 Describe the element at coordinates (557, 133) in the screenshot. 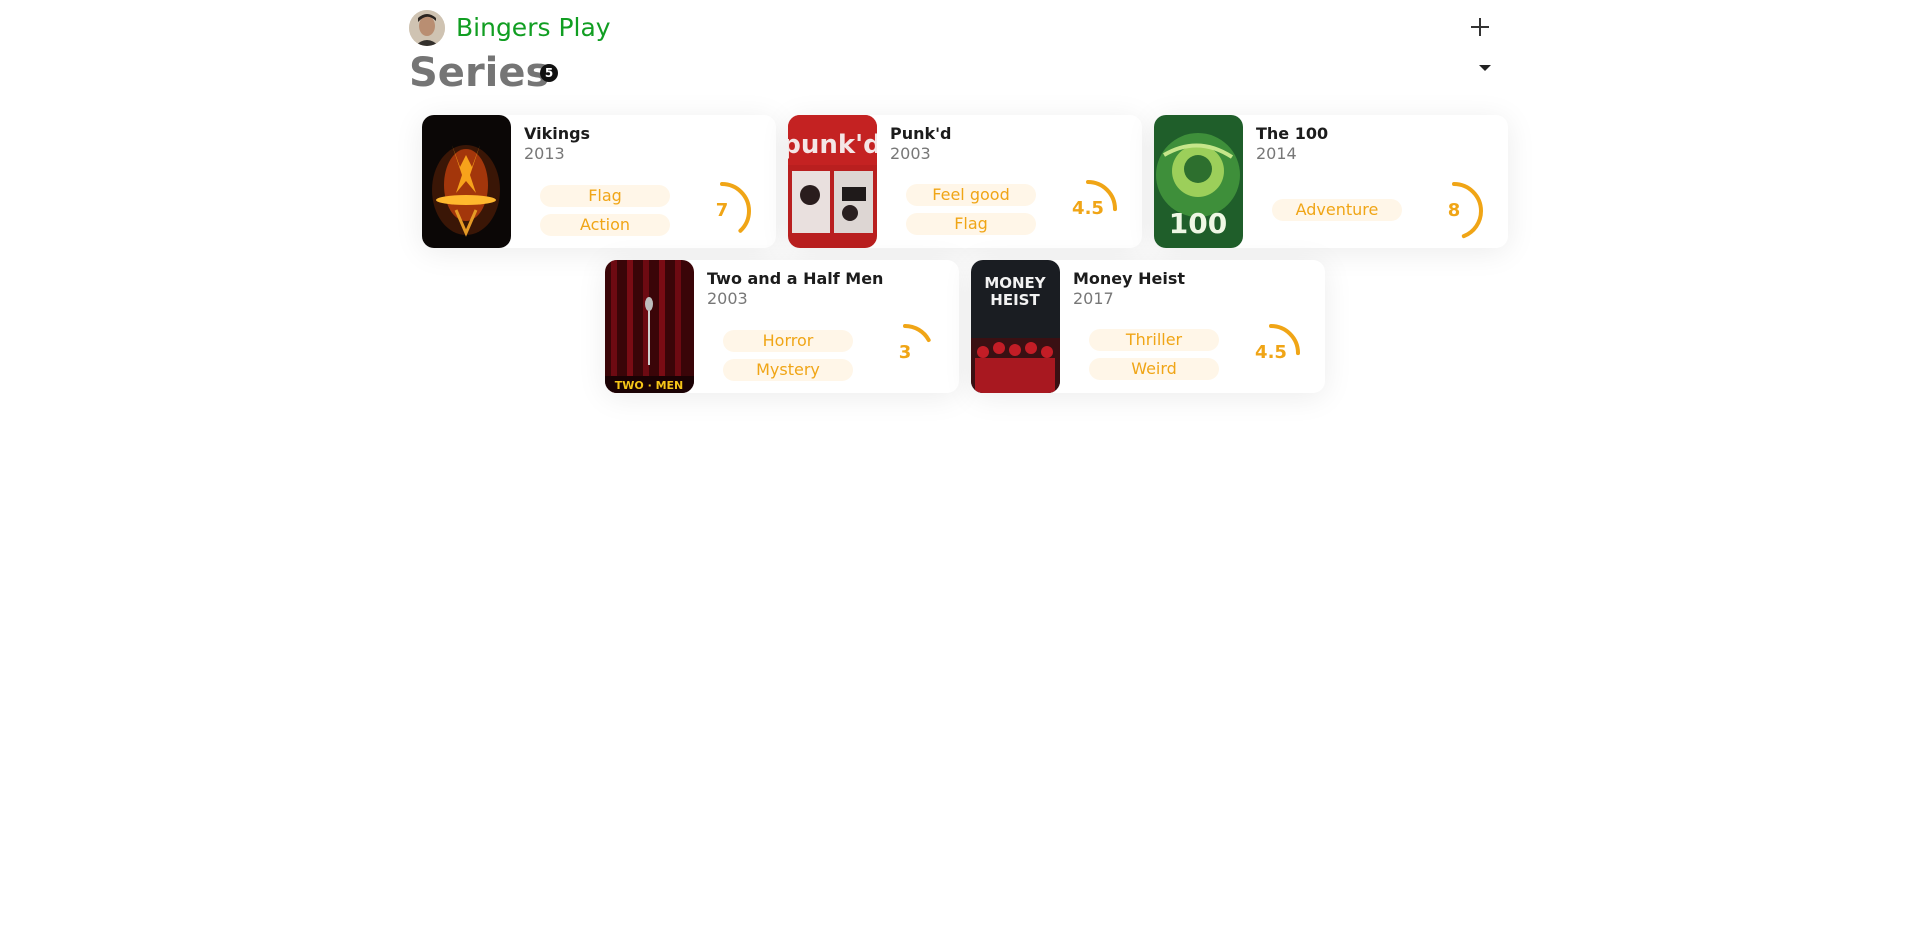

I see `series-title: Vikings` at that location.